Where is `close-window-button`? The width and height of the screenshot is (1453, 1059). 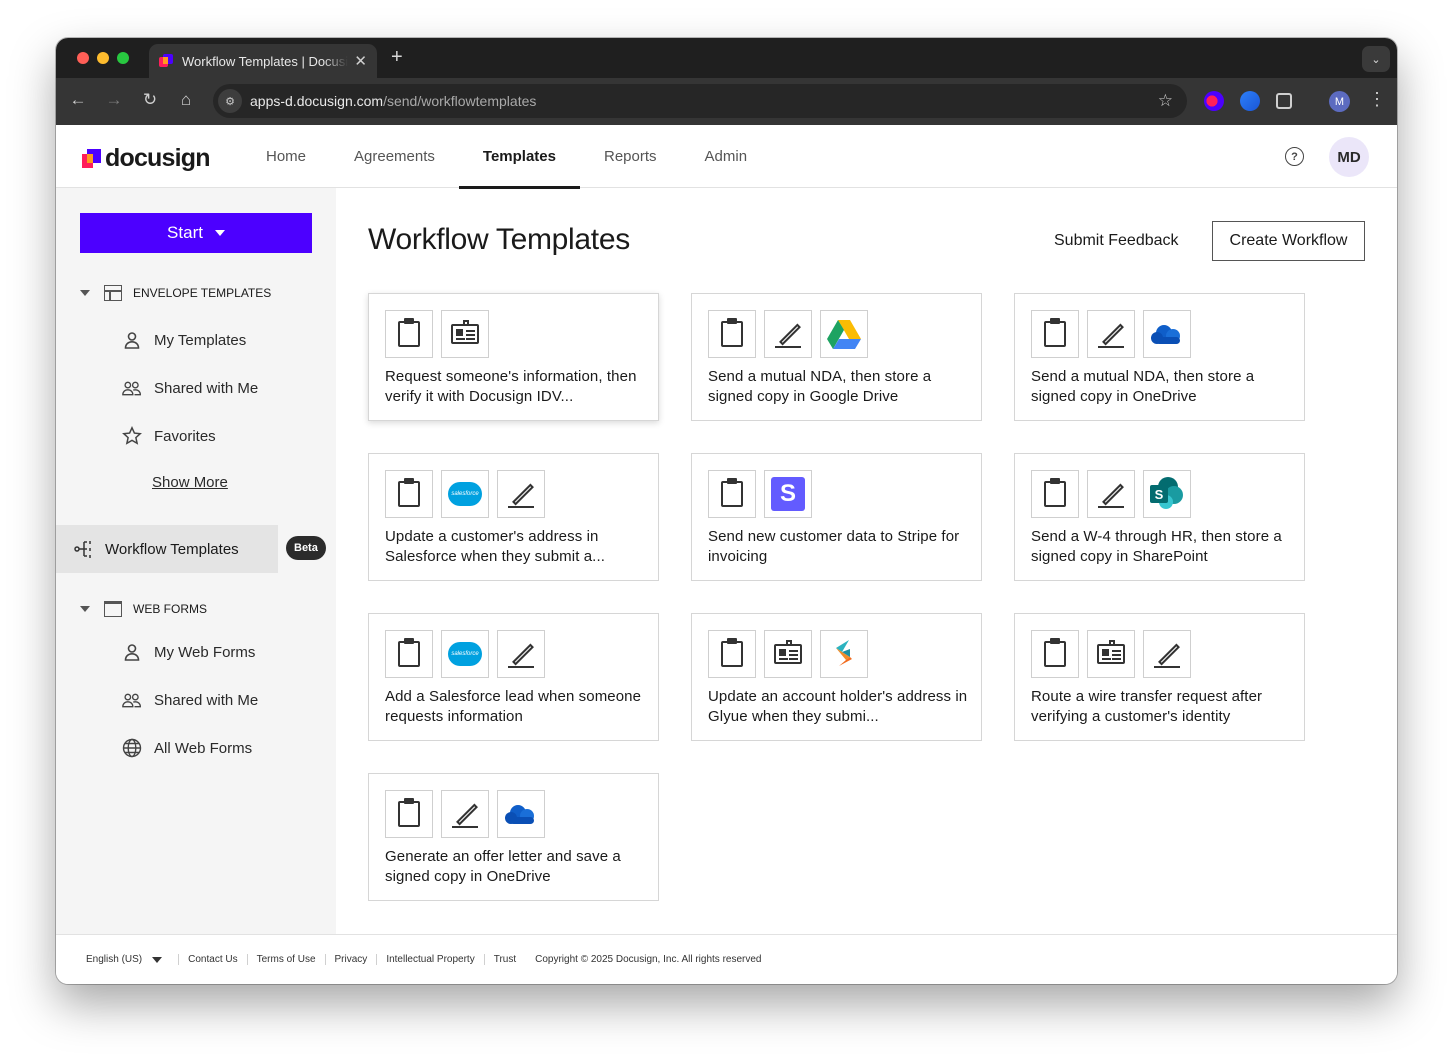 close-window-button is located at coordinates (83, 58).